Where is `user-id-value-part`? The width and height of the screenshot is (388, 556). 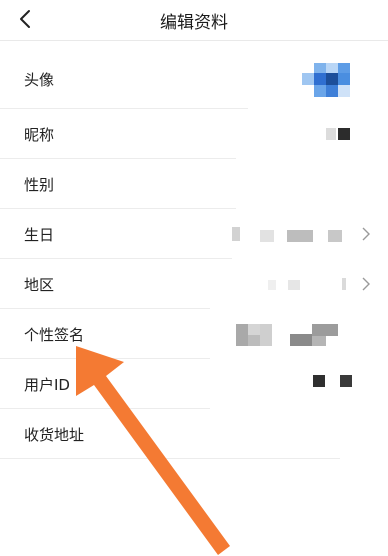
user-id-value-part is located at coordinates (346, 381).